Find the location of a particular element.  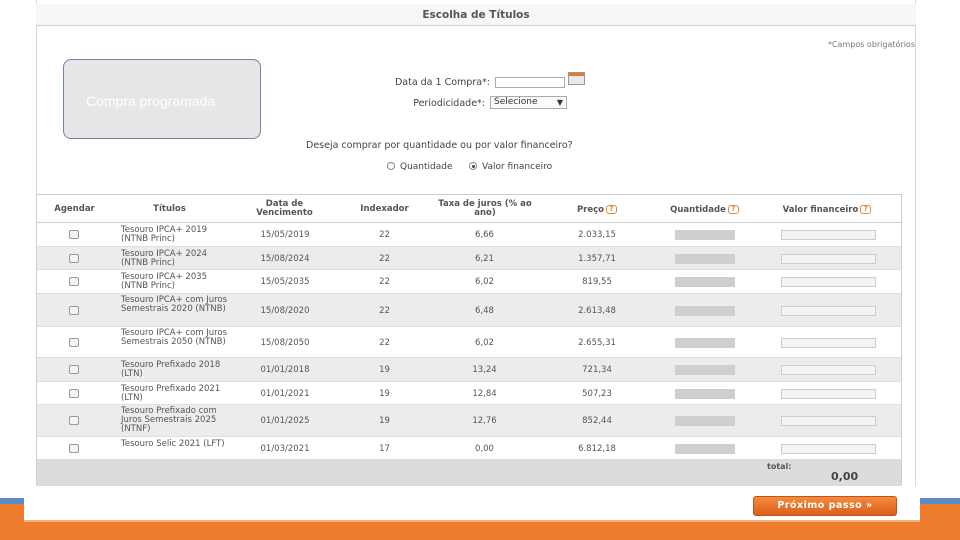

col-maturity: Data de Vencimento is located at coordinates (284, 208).